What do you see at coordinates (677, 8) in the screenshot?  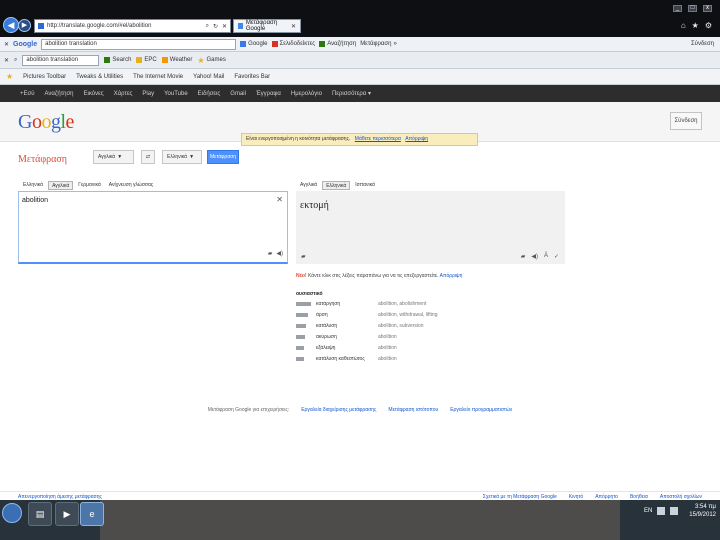 I see `minimize-icon: _` at bounding box center [677, 8].